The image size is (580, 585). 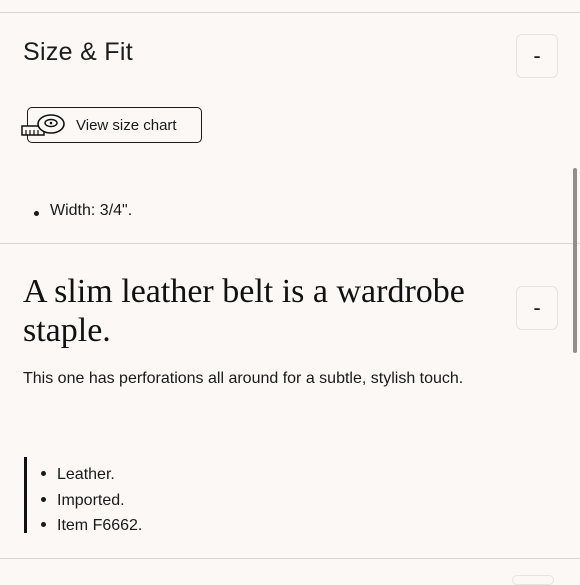 I want to click on size-details-list: Width: 3/4"., so click(x=82, y=211).